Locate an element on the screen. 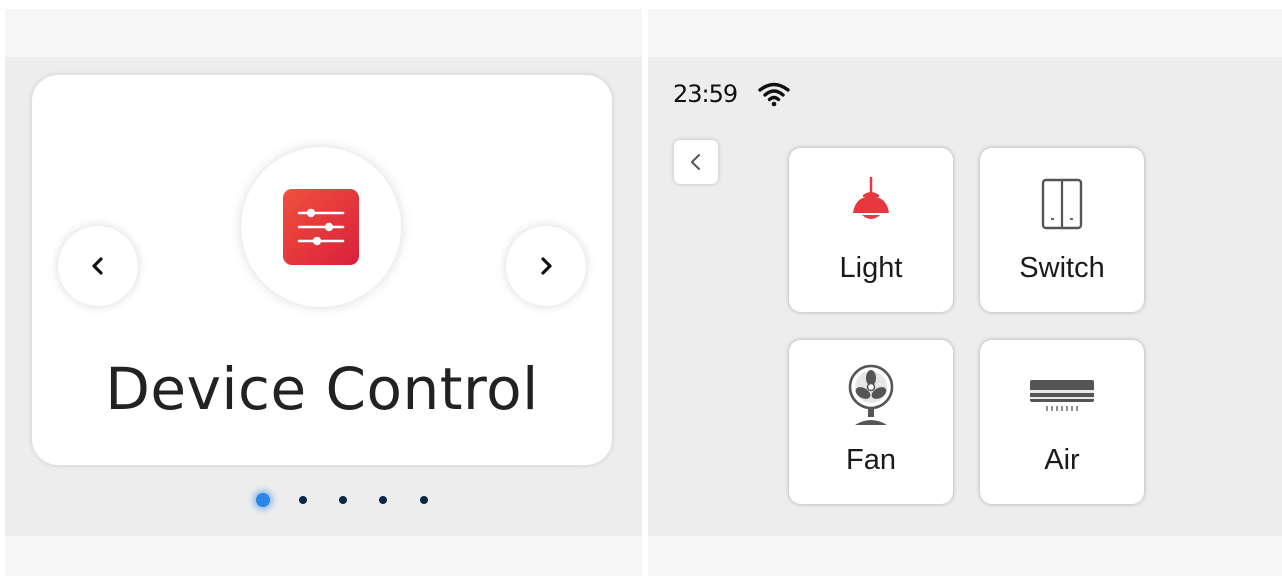 The image size is (1282, 576). chevron-right-icon is located at coordinates (546, 266).